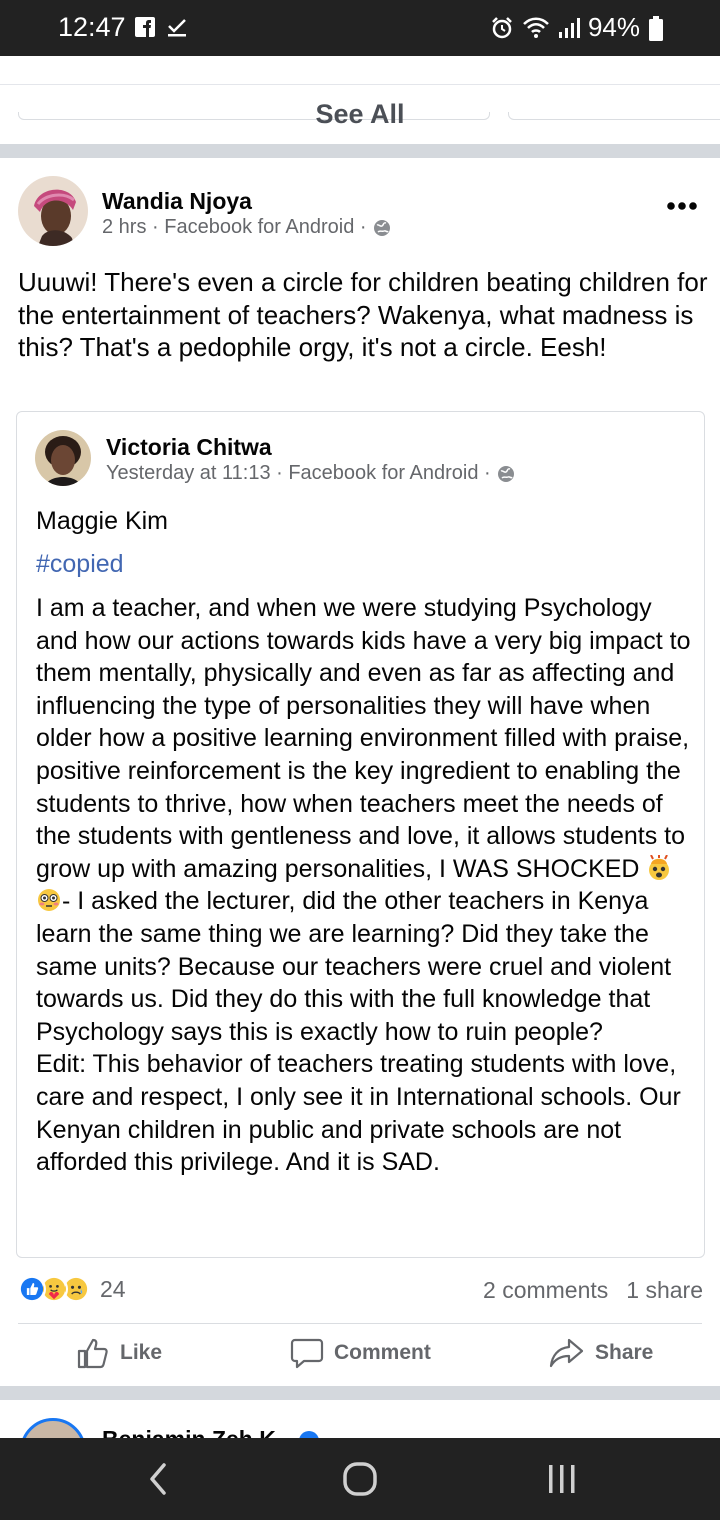 The image size is (720, 1520). I want to click on status-left-icons, so click(161, 27).